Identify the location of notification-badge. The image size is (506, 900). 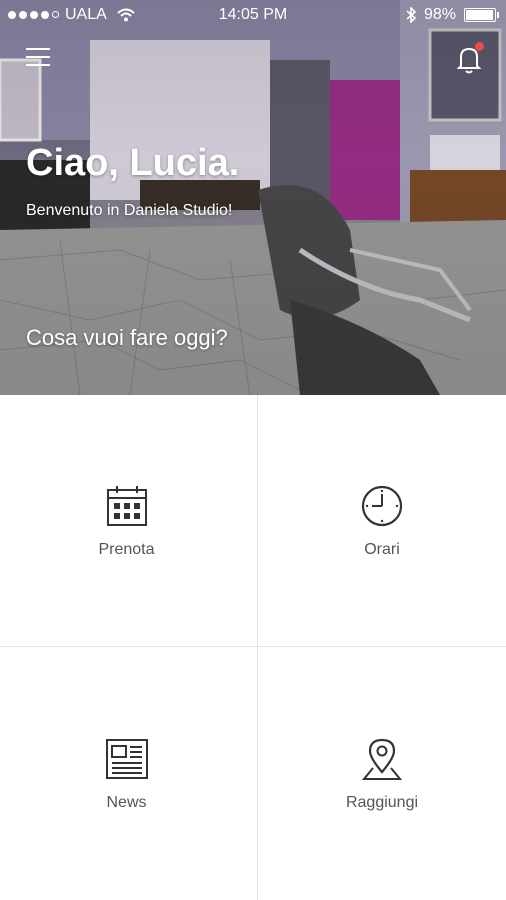
(479, 46).